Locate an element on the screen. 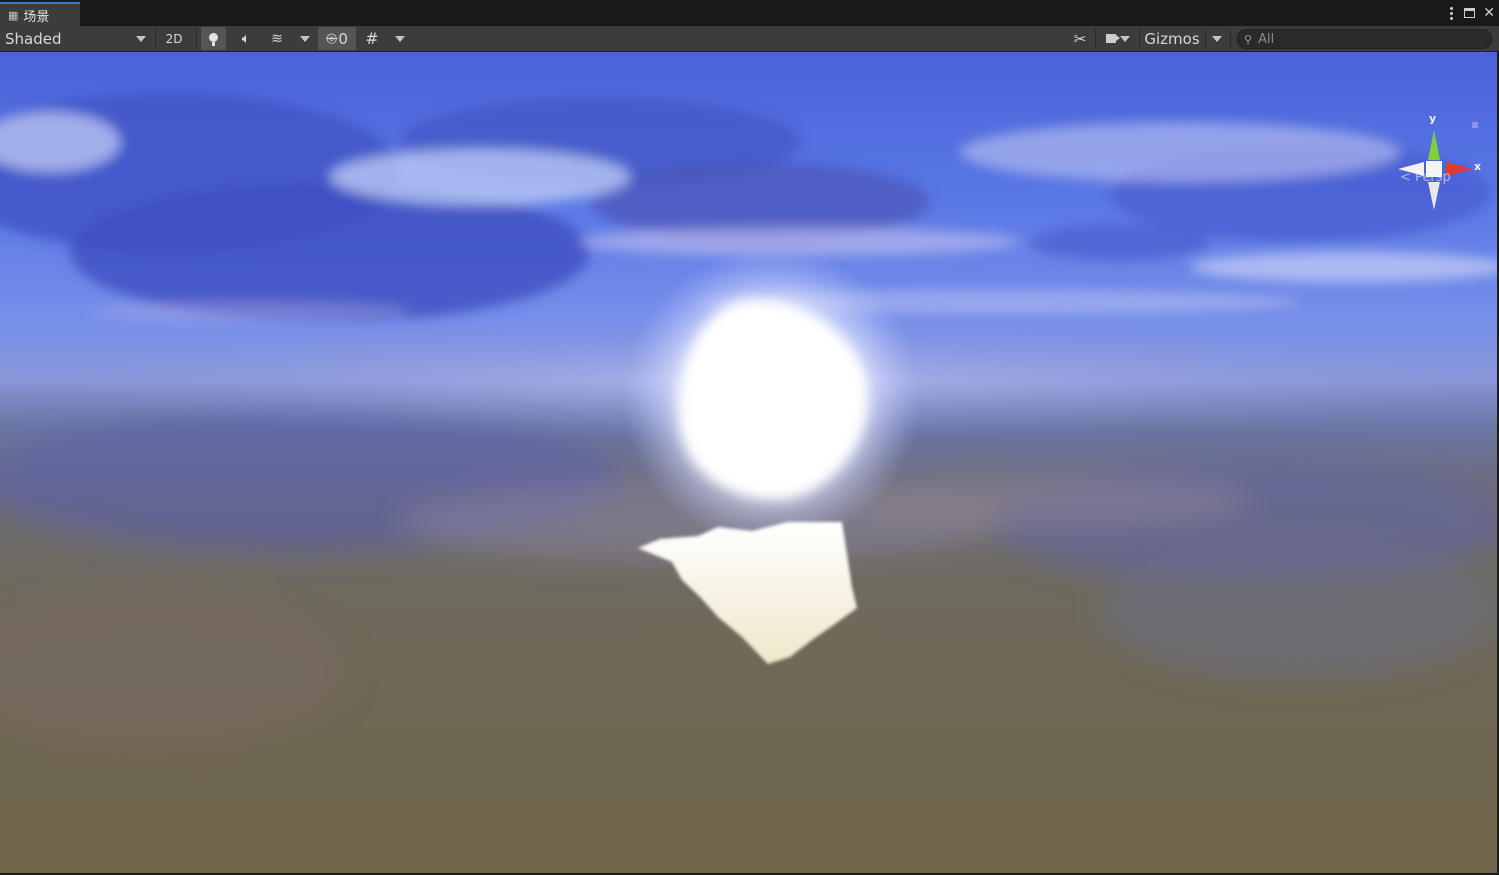 This screenshot has width=1499, height=875. maximize-icon is located at coordinates (1470, 13).